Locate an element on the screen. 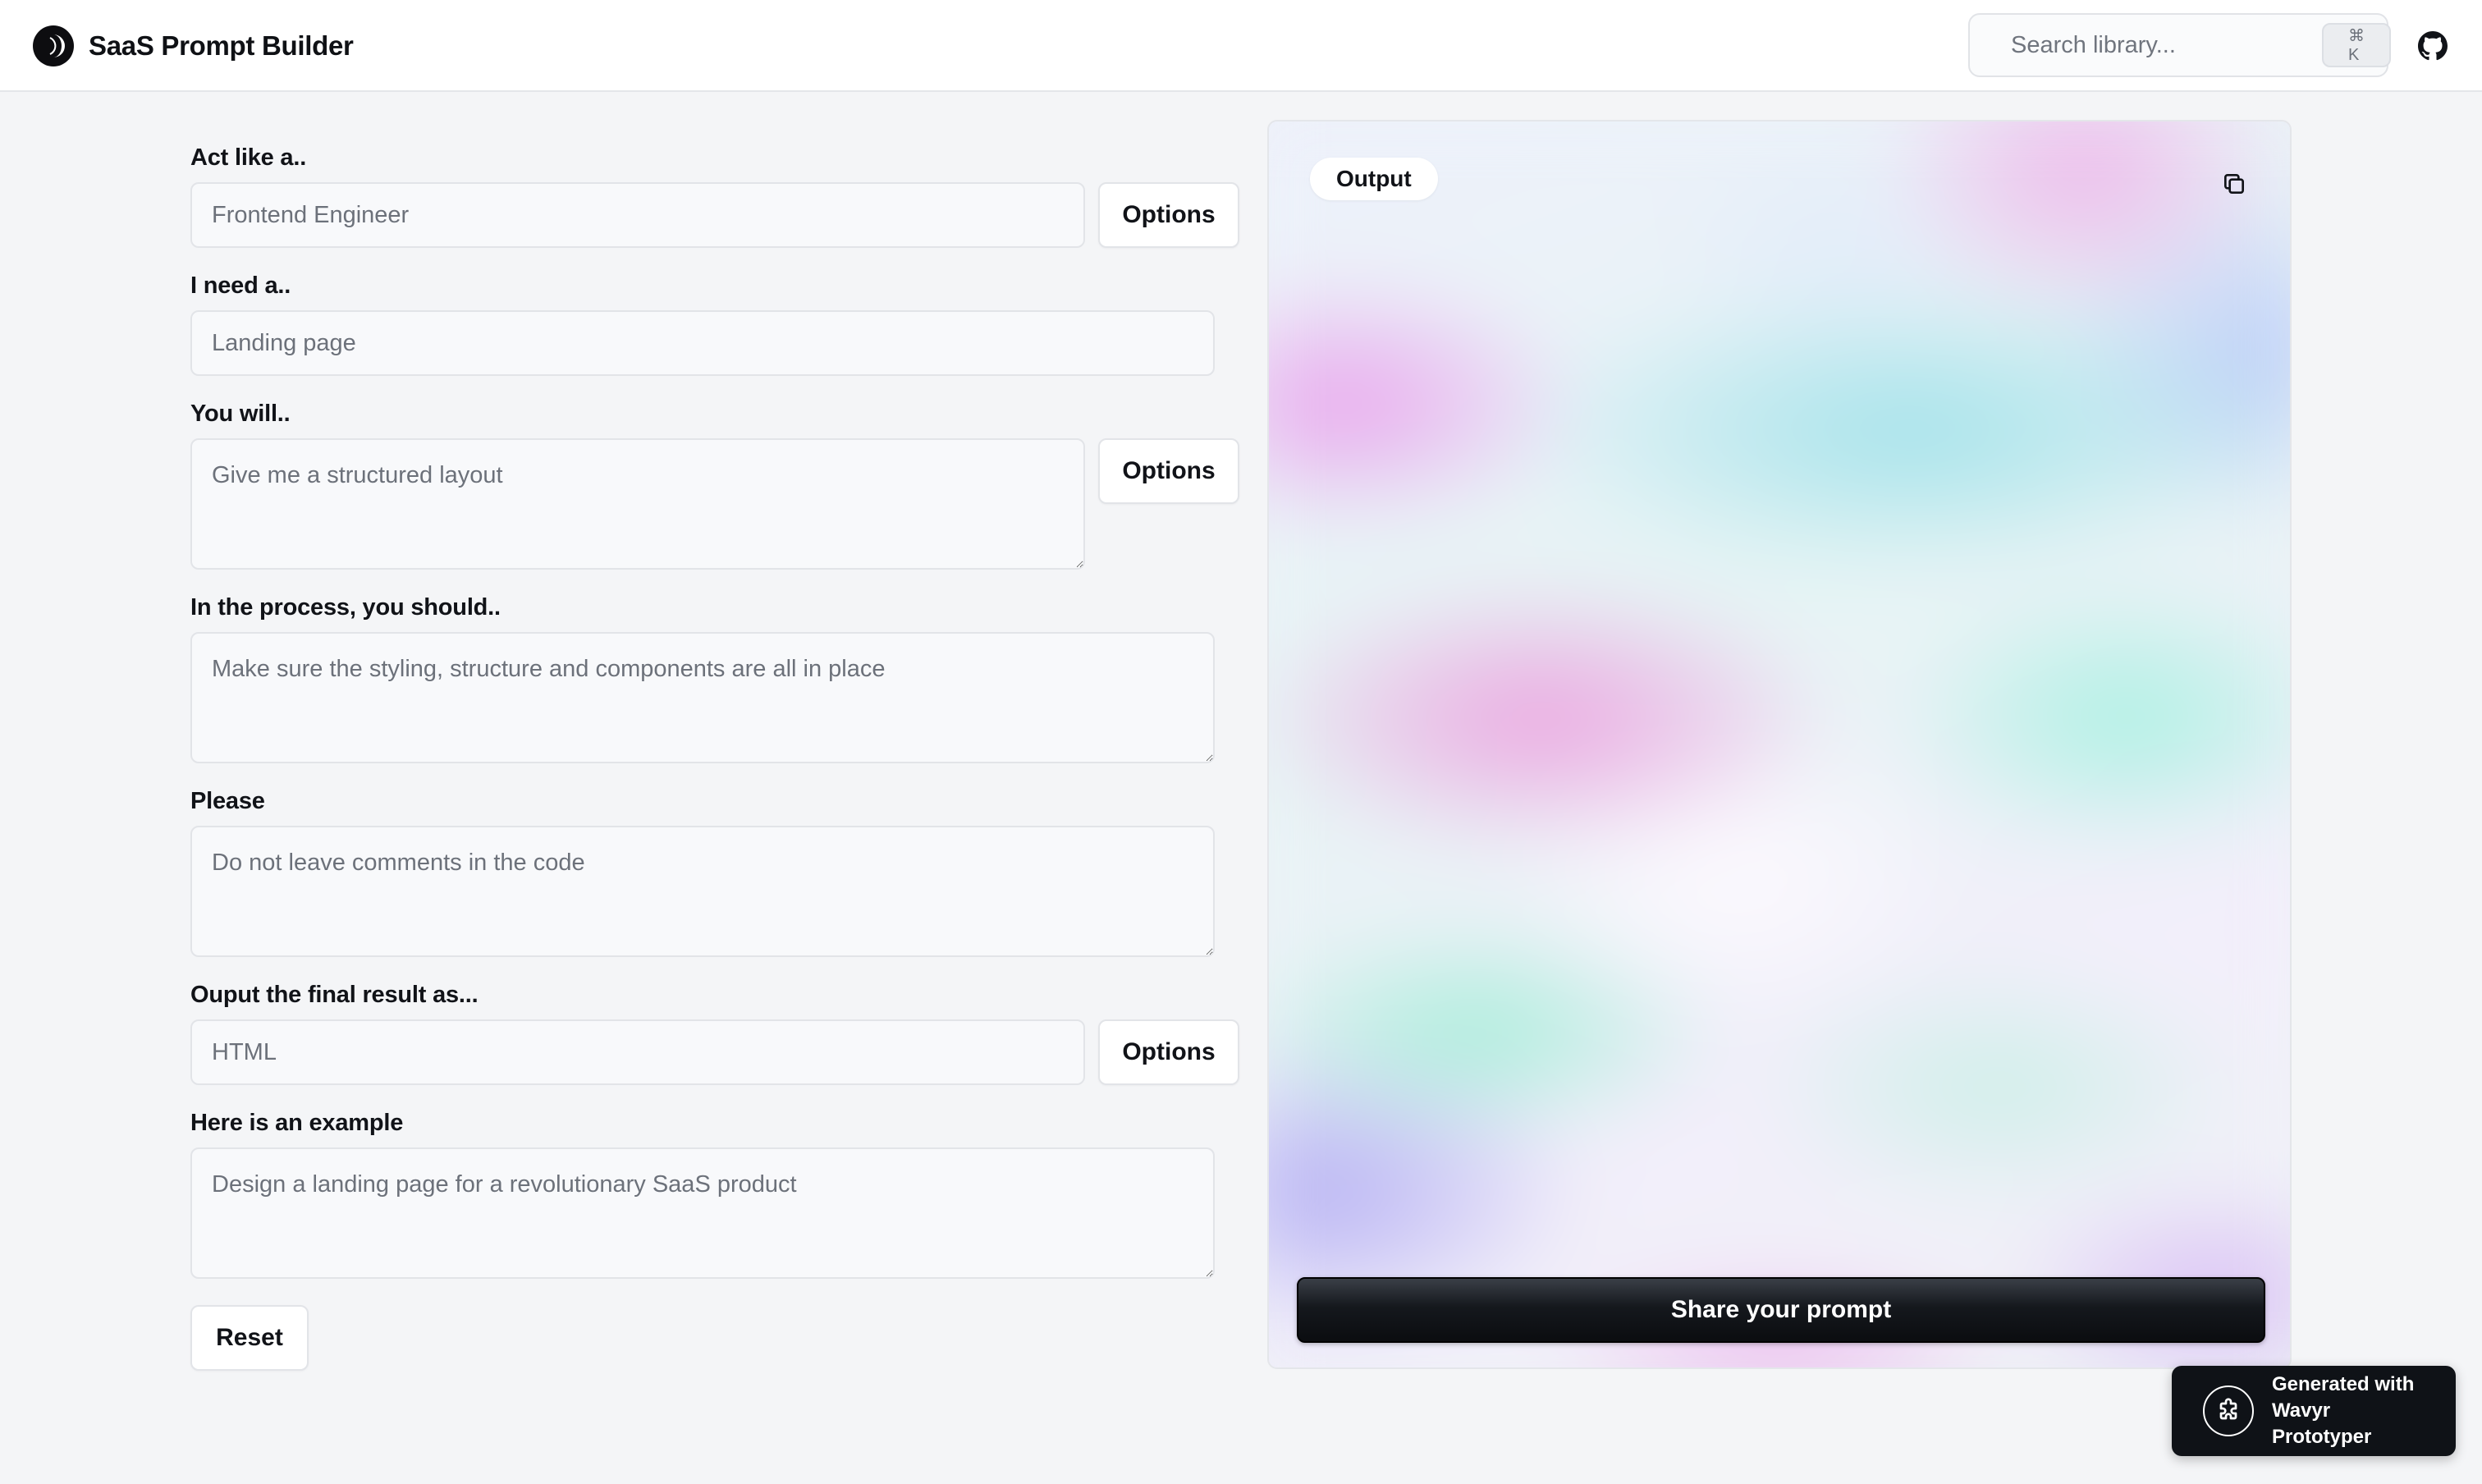 This screenshot has width=2482, height=1484. copy-icon is located at coordinates (2234, 183).